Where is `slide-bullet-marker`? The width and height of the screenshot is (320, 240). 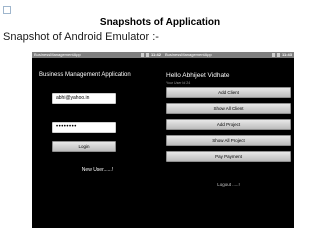 slide-bullet-marker is located at coordinates (7, 10).